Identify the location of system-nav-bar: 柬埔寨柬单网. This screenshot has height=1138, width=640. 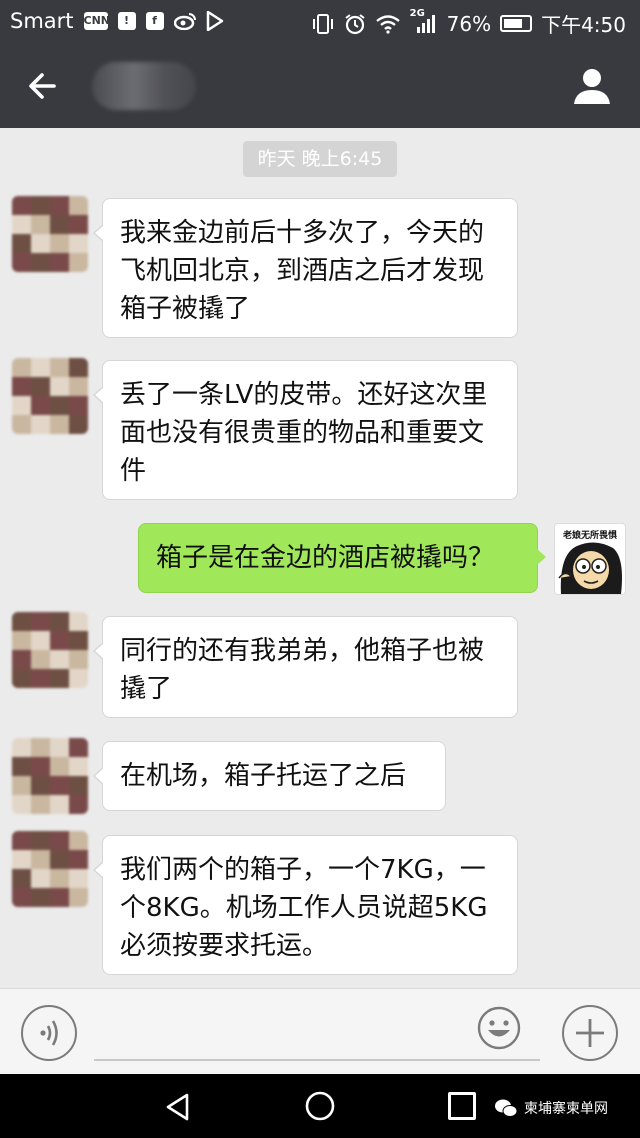
(320, 1106).